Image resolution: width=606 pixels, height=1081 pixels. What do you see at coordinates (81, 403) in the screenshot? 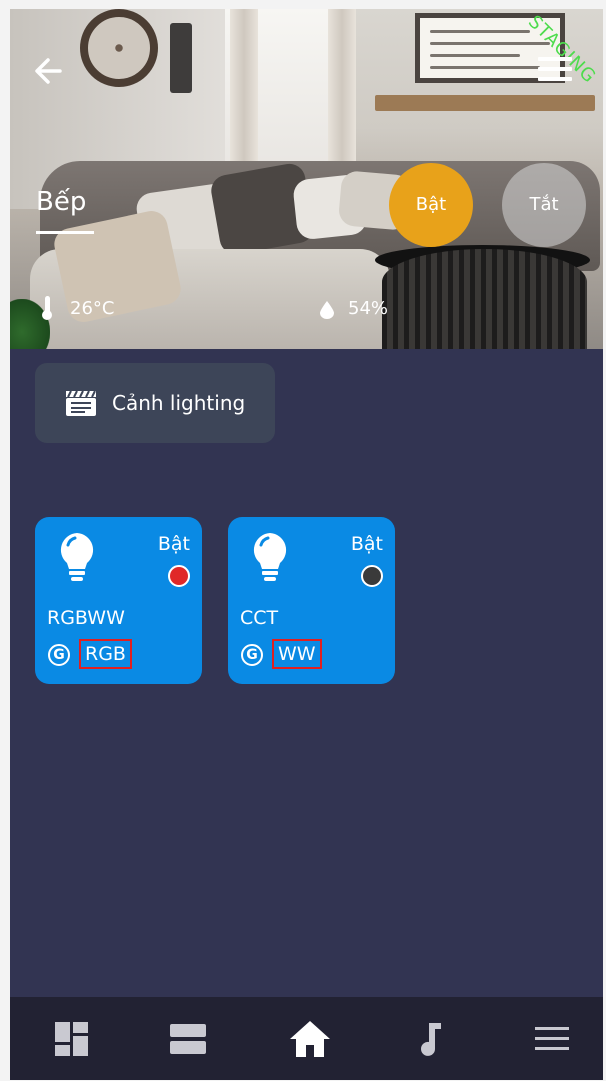
I see `clapperboard-icon` at bounding box center [81, 403].